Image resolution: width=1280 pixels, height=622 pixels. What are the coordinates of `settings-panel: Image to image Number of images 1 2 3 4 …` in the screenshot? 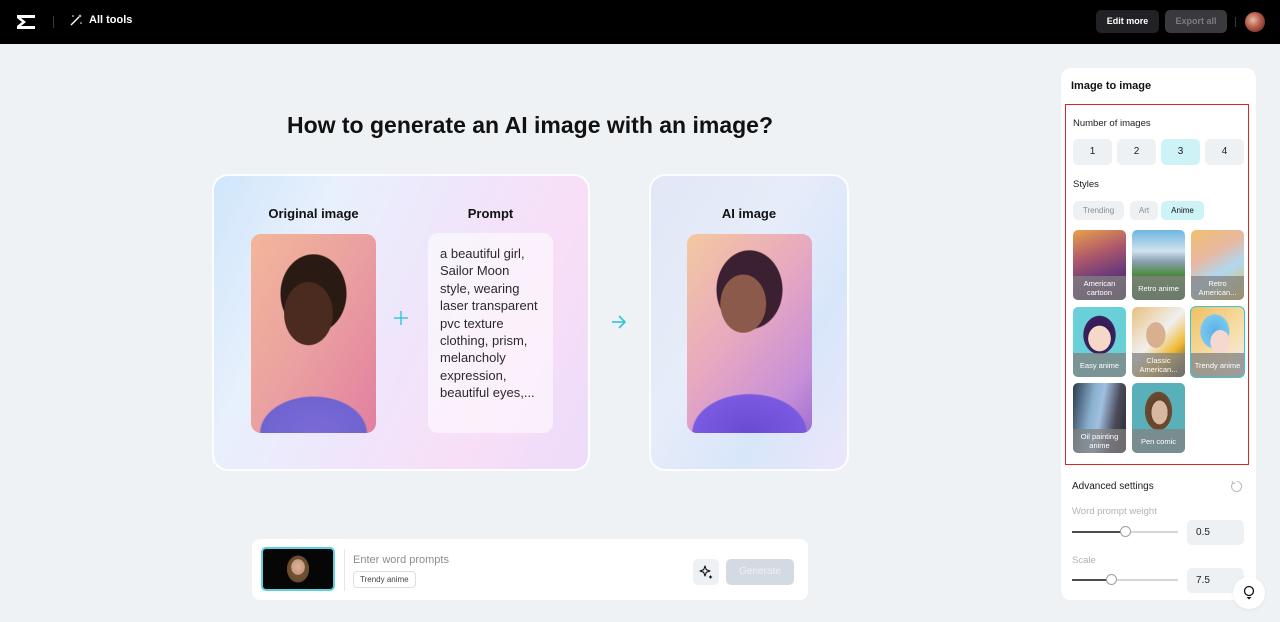 It's located at (1158, 334).